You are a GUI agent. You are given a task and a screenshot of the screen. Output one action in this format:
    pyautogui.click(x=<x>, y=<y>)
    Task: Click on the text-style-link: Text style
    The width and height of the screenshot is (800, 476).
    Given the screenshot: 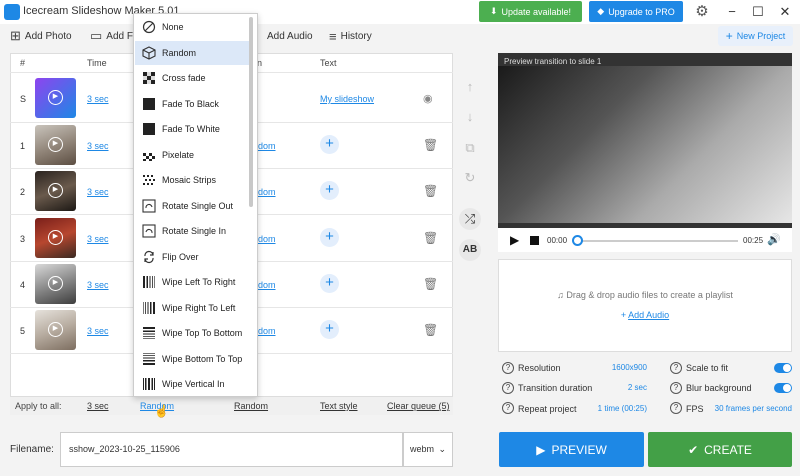 What is the action you would take?
    pyautogui.click(x=339, y=406)
    